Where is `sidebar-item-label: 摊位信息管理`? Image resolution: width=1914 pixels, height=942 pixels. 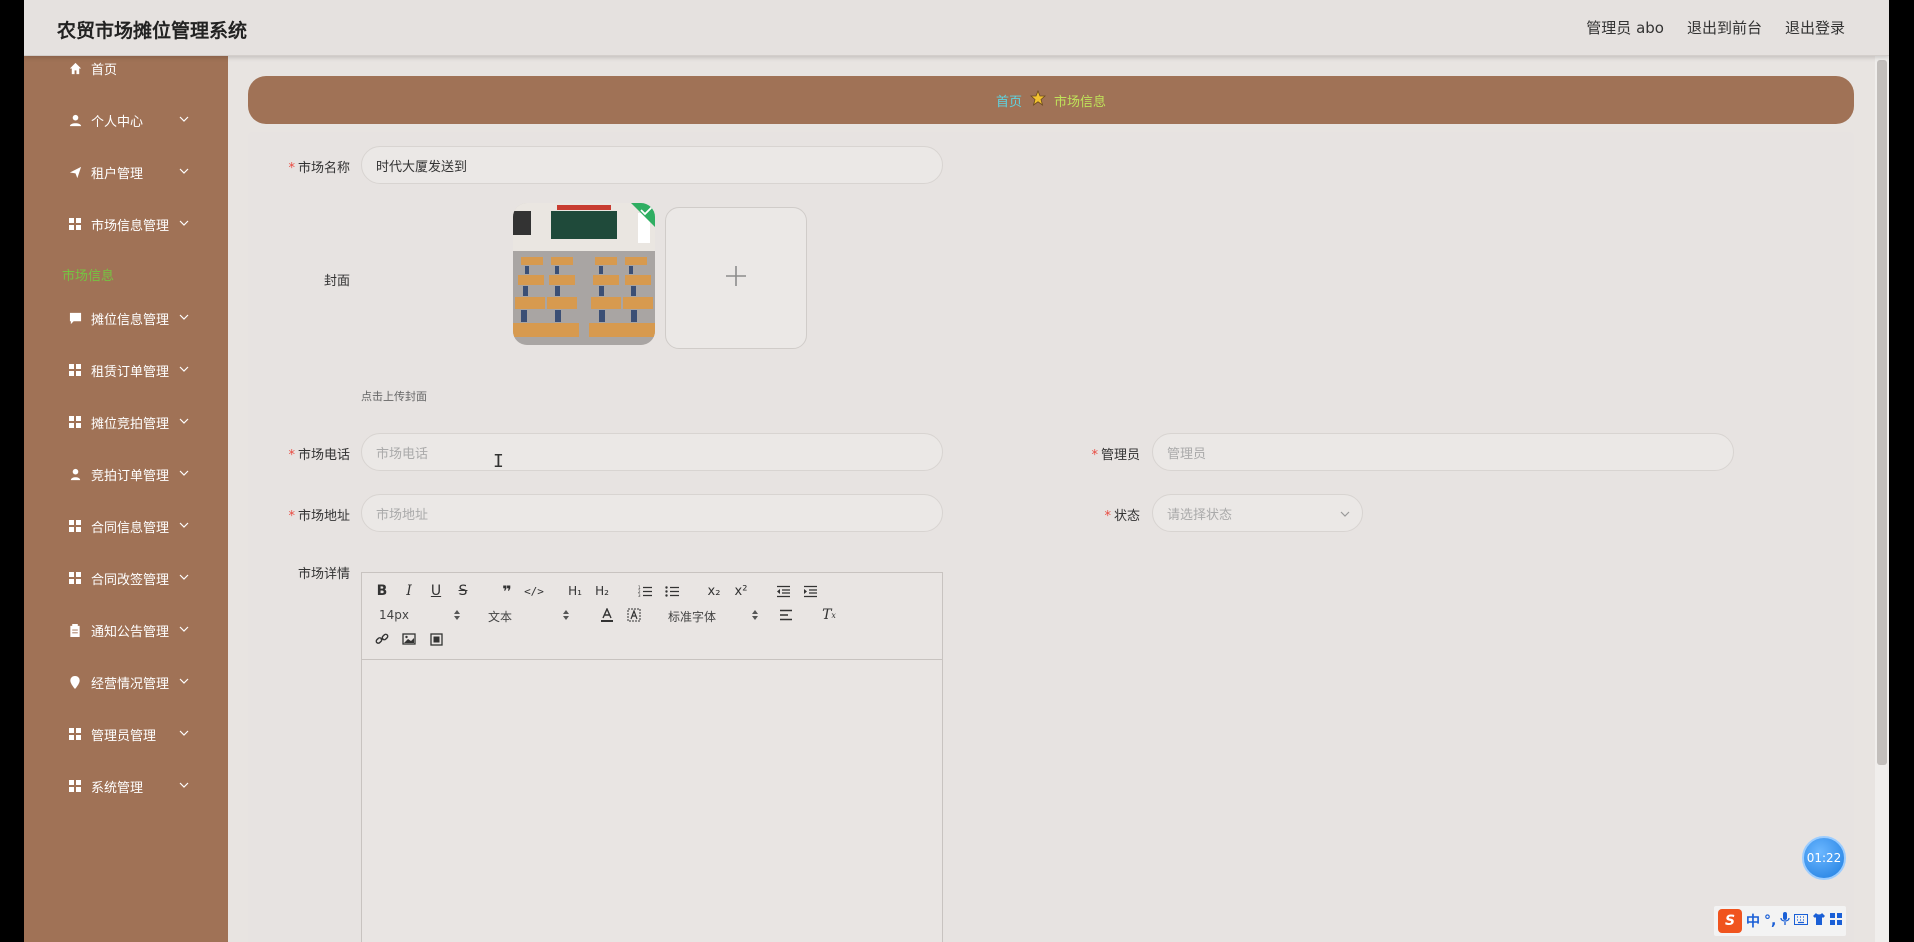
sidebar-item-label: 摊位信息管理 is located at coordinates (130, 320).